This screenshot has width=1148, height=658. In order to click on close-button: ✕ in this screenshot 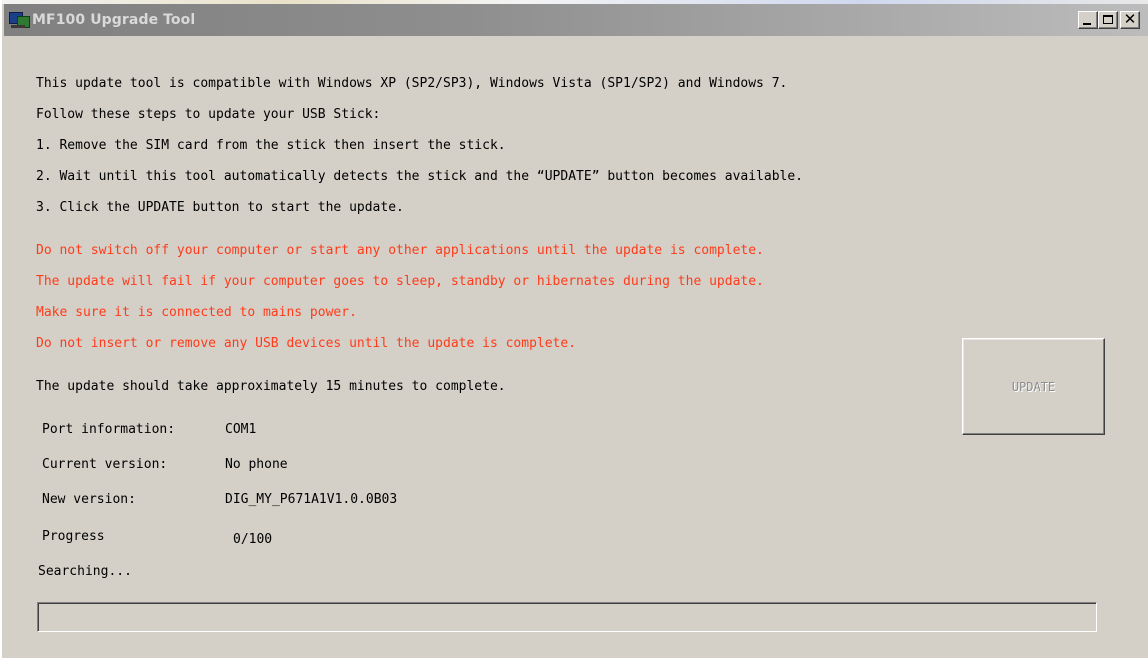, I will do `click(1130, 19)`.